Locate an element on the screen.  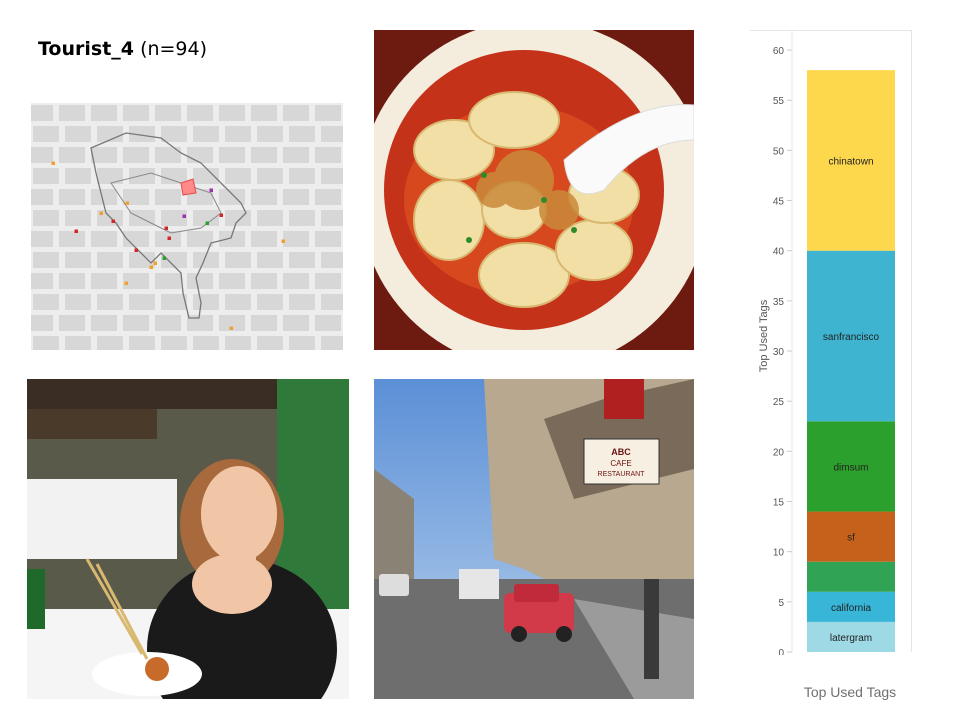
photo-dumplings is located at coordinates (534, 190).